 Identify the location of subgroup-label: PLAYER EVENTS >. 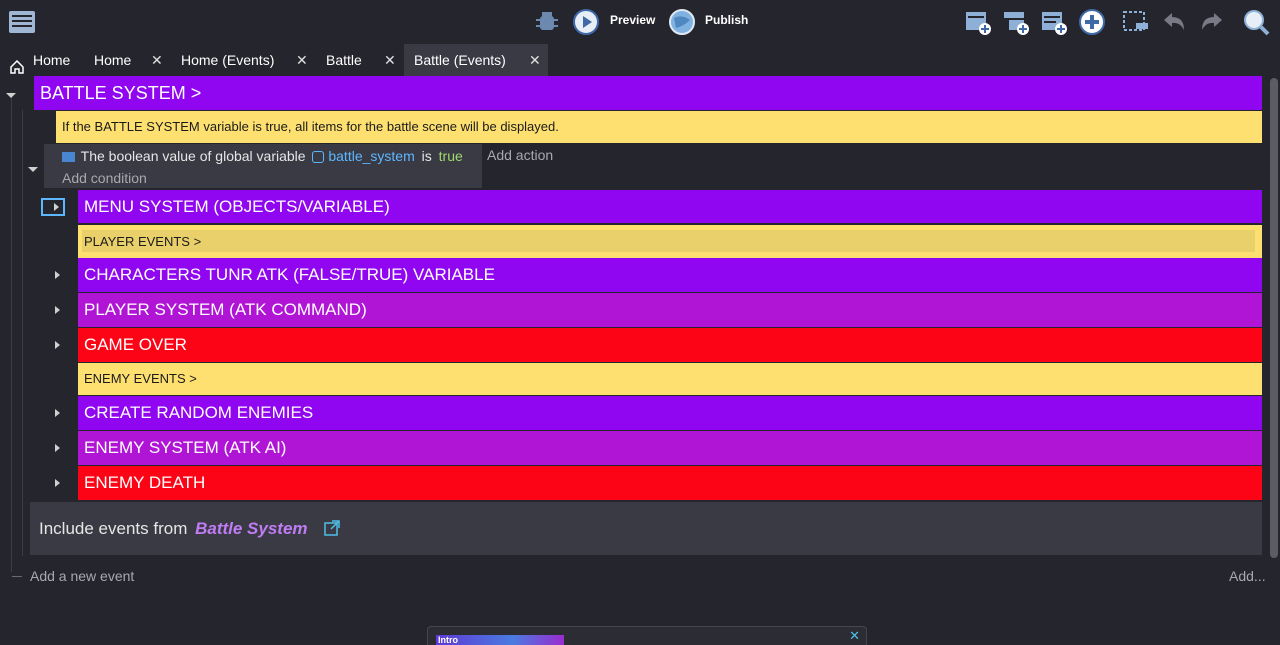
(143, 241).